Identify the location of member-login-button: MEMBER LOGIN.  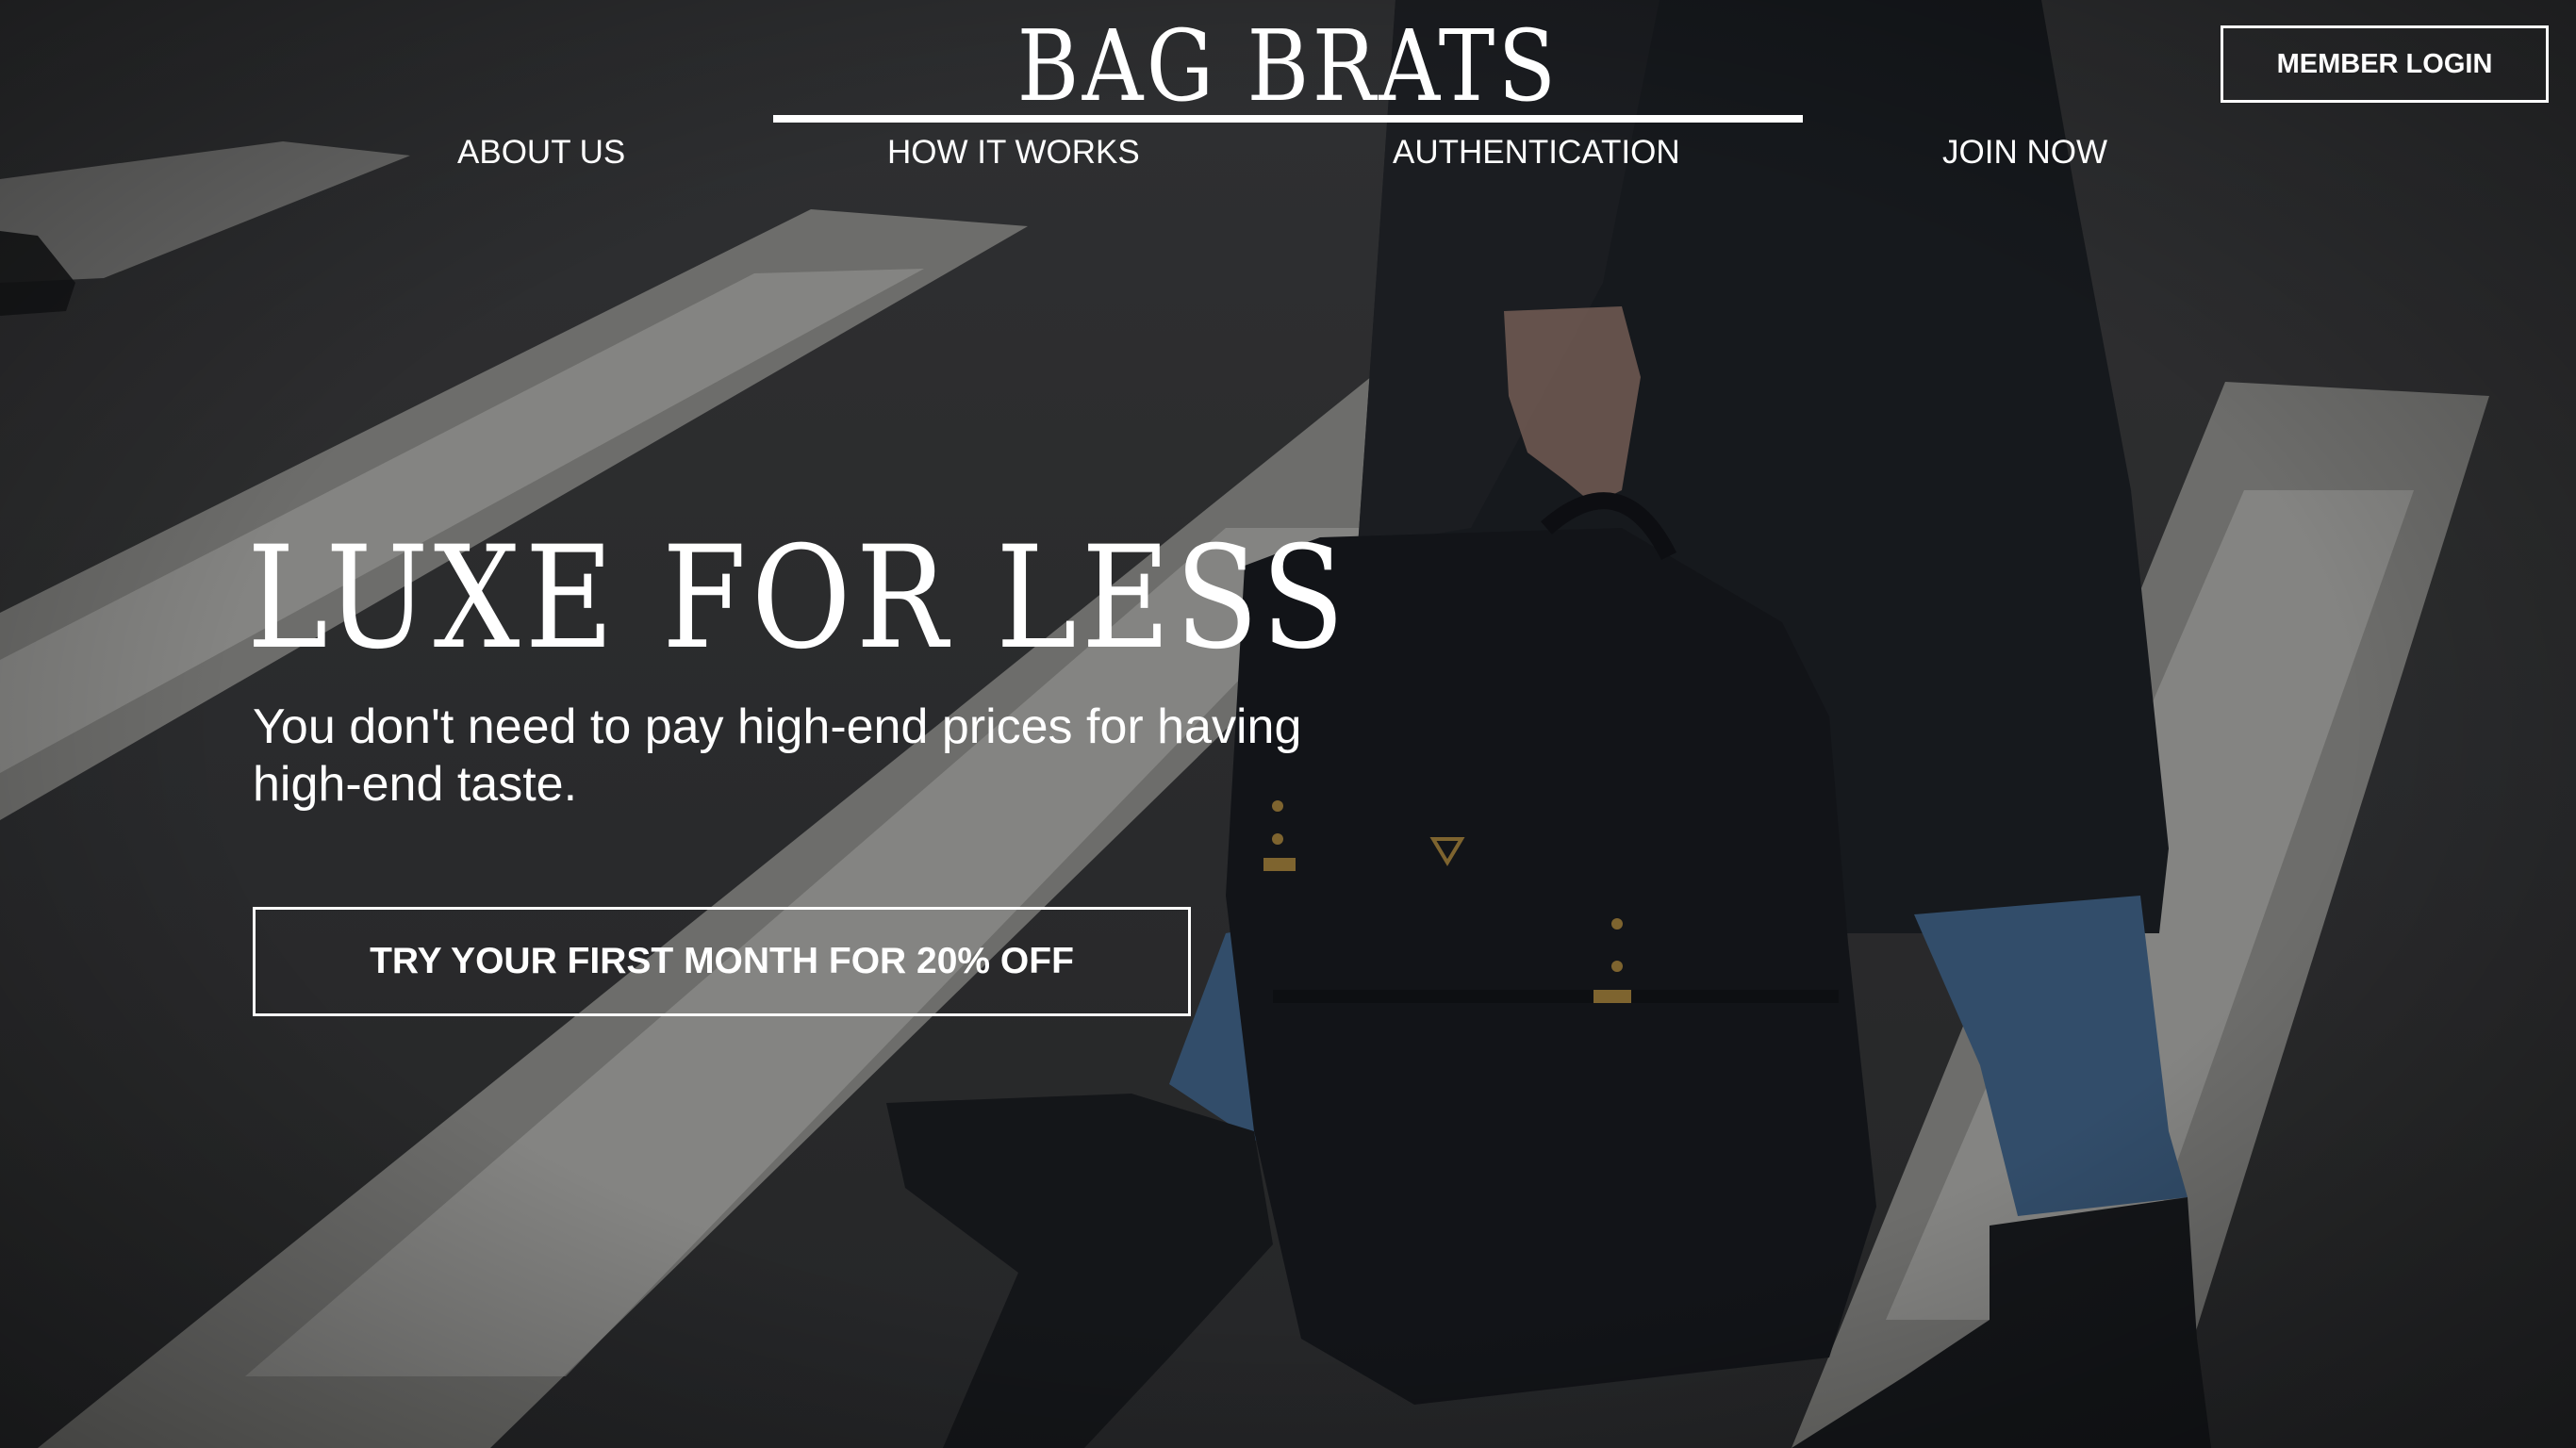
(2385, 64).